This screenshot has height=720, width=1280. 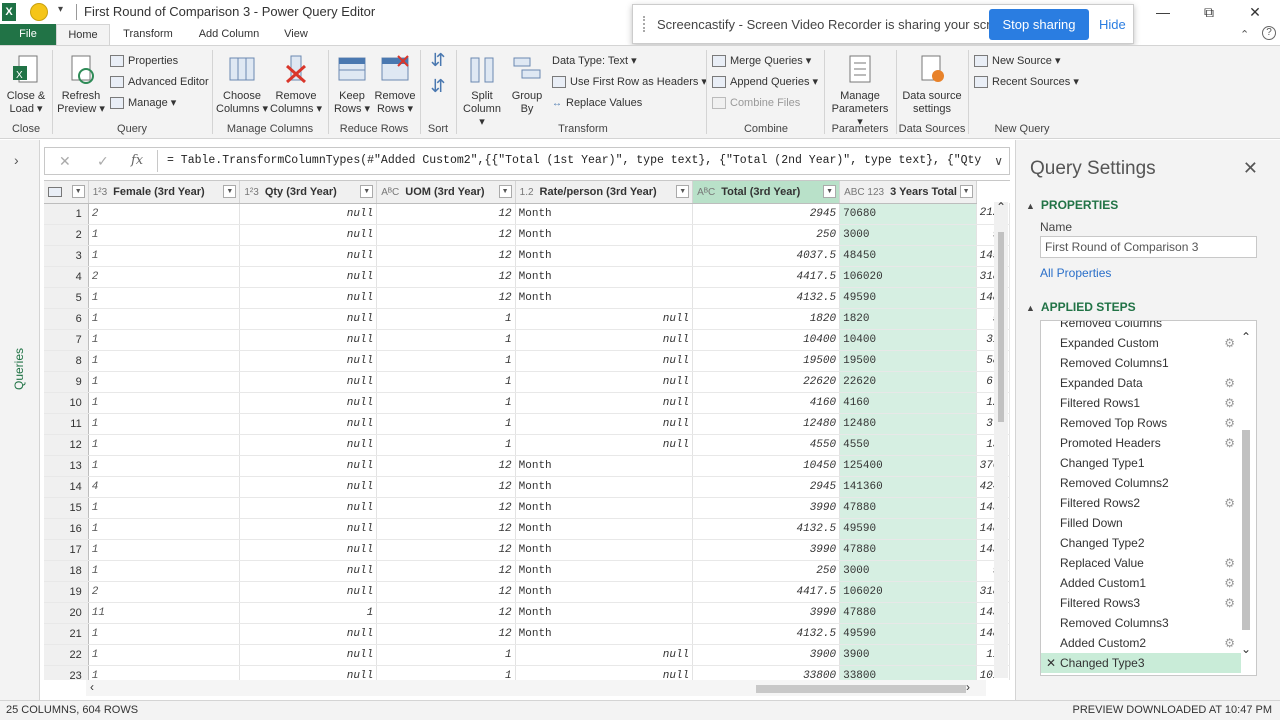 What do you see at coordinates (594, 61) in the screenshot?
I see `data-type-dropdown: Data Type: Text ▾` at bounding box center [594, 61].